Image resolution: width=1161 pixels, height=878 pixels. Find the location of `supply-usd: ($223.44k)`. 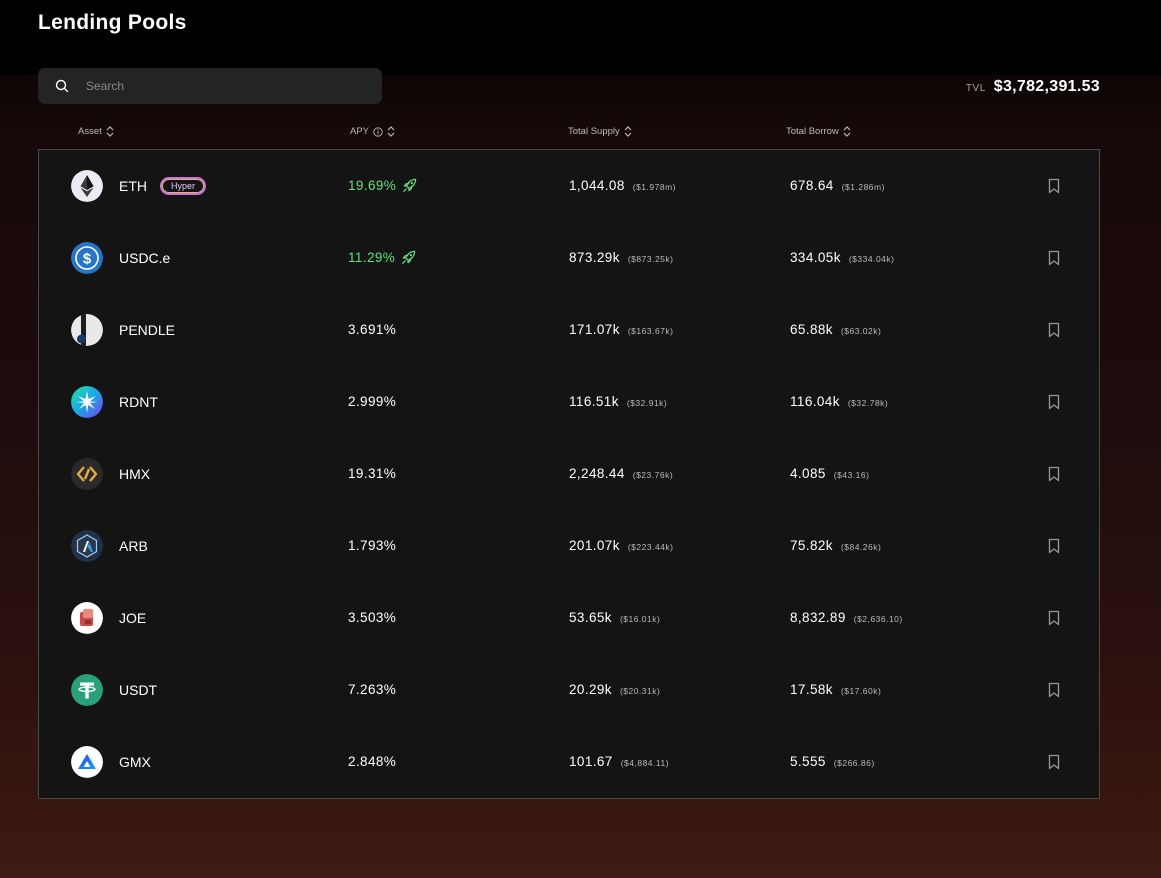

supply-usd: ($223.44k) is located at coordinates (650, 547).